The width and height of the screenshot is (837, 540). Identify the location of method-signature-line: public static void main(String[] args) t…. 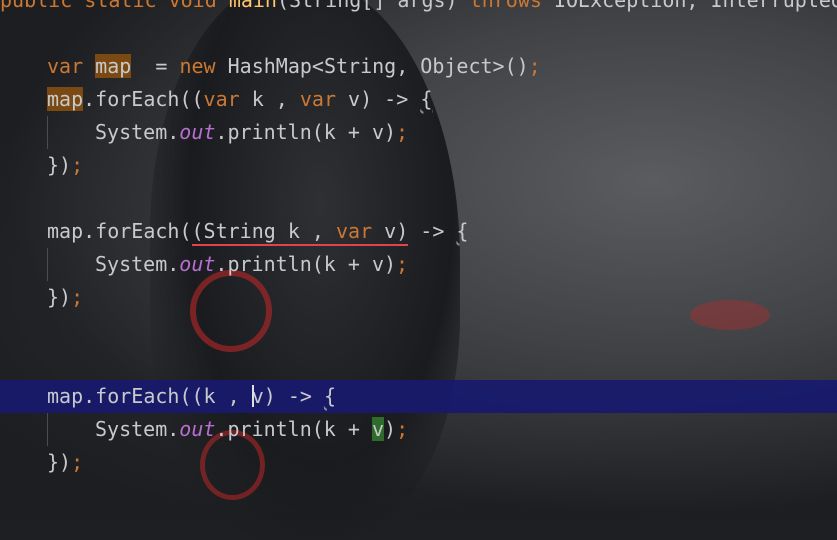
(418, 6).